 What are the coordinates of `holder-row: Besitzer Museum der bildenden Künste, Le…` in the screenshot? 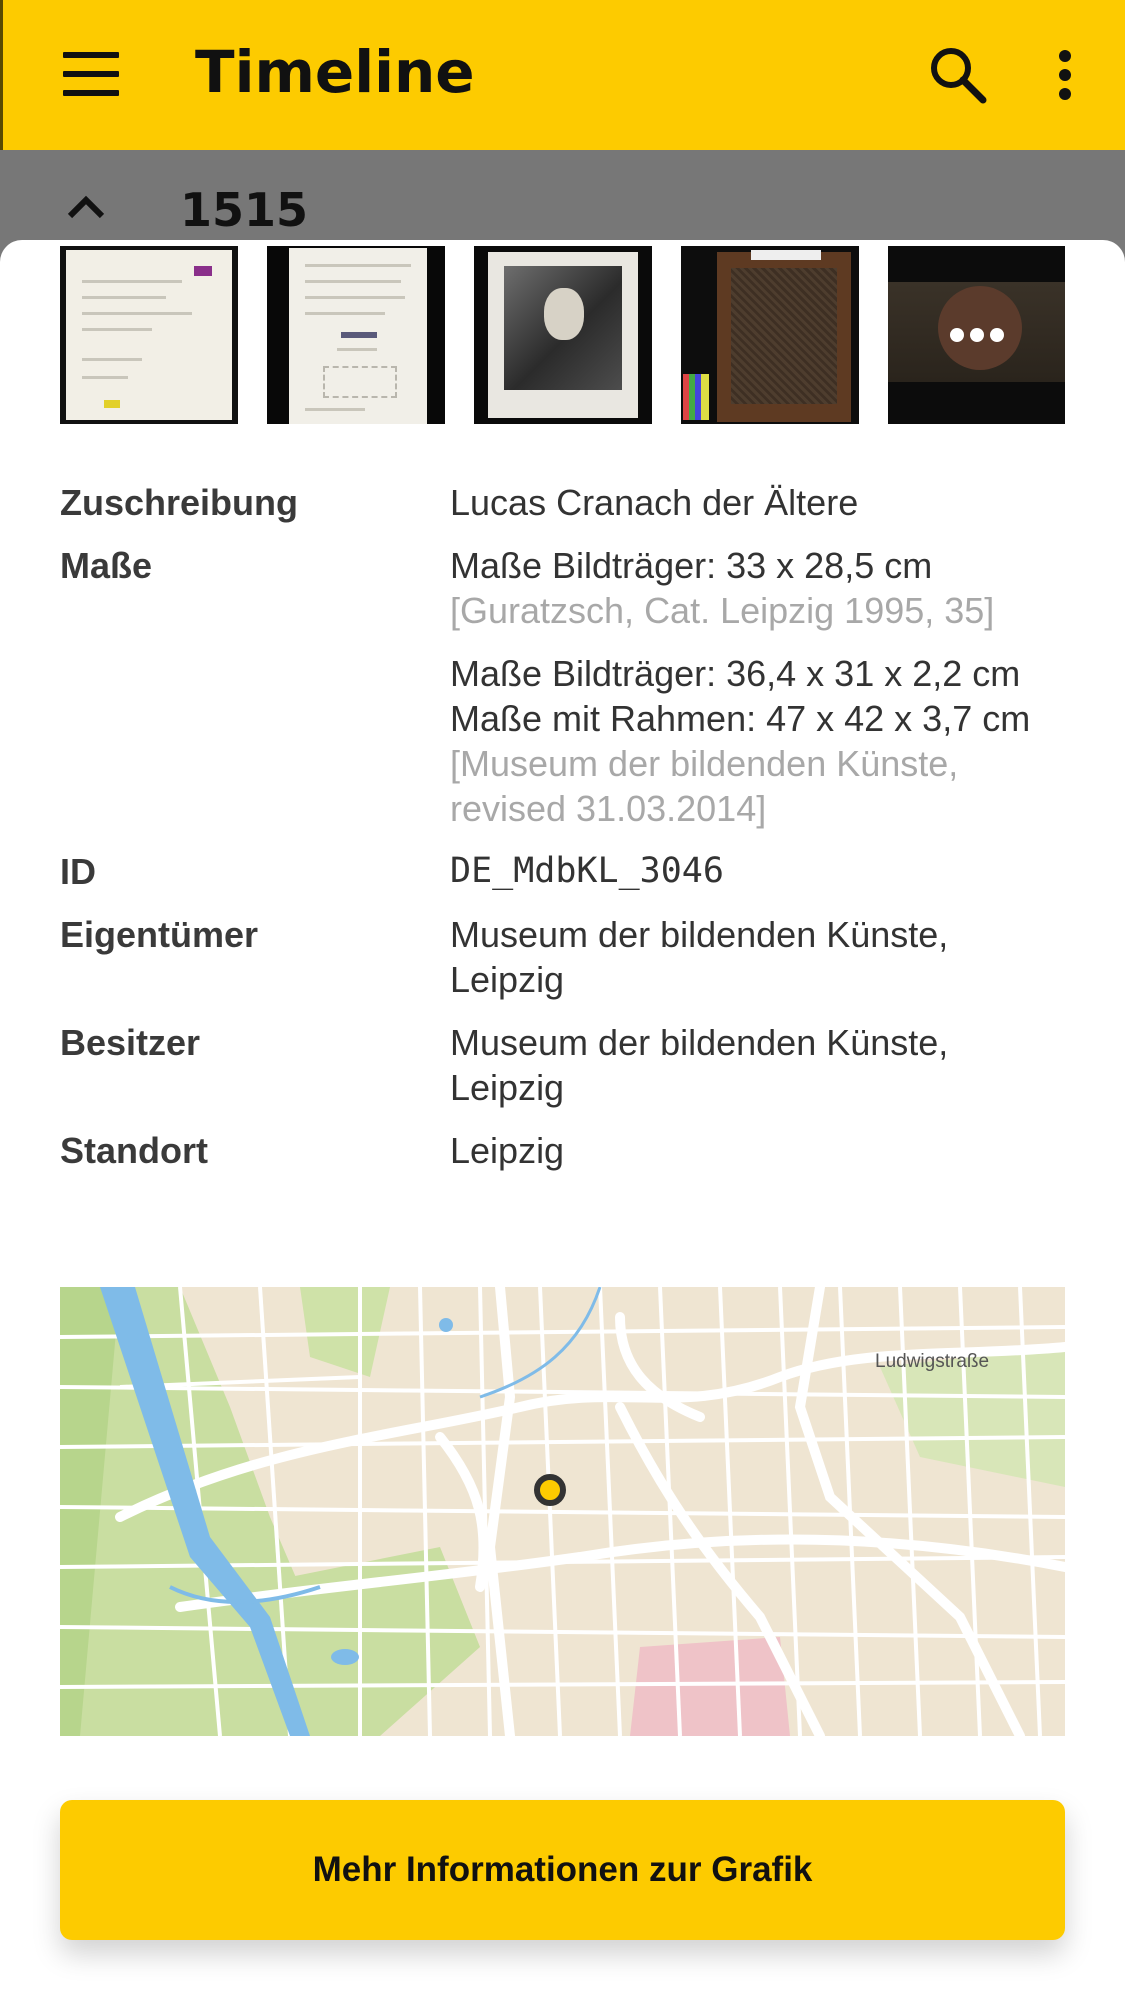 It's located at (562, 1065).